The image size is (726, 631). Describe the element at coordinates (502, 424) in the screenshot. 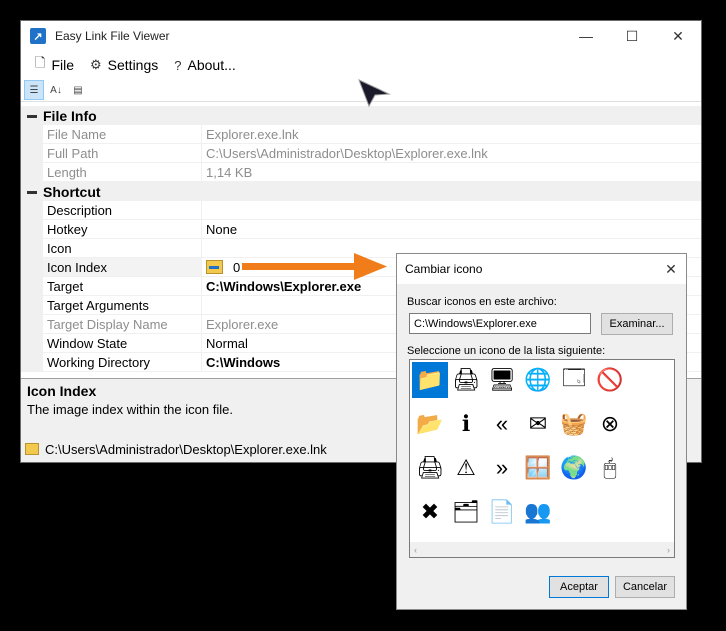

I see `double-left-icon: «` at that location.